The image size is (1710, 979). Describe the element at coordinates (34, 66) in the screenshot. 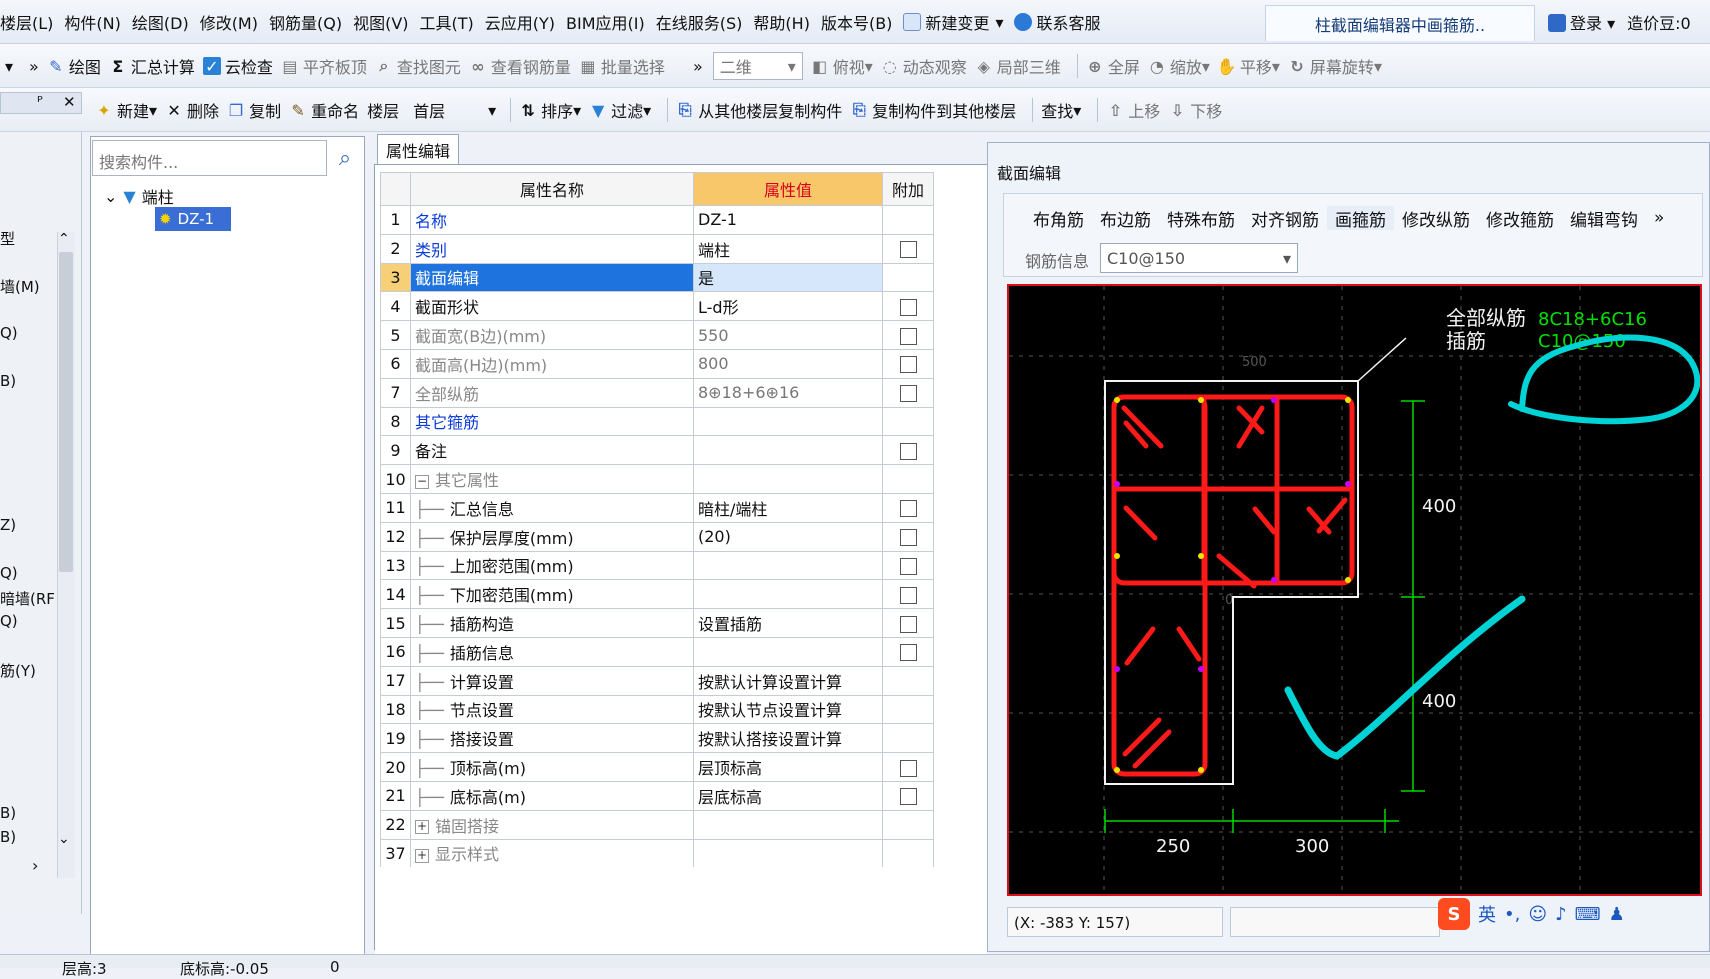

I see `toolbar-overflow: »` at that location.